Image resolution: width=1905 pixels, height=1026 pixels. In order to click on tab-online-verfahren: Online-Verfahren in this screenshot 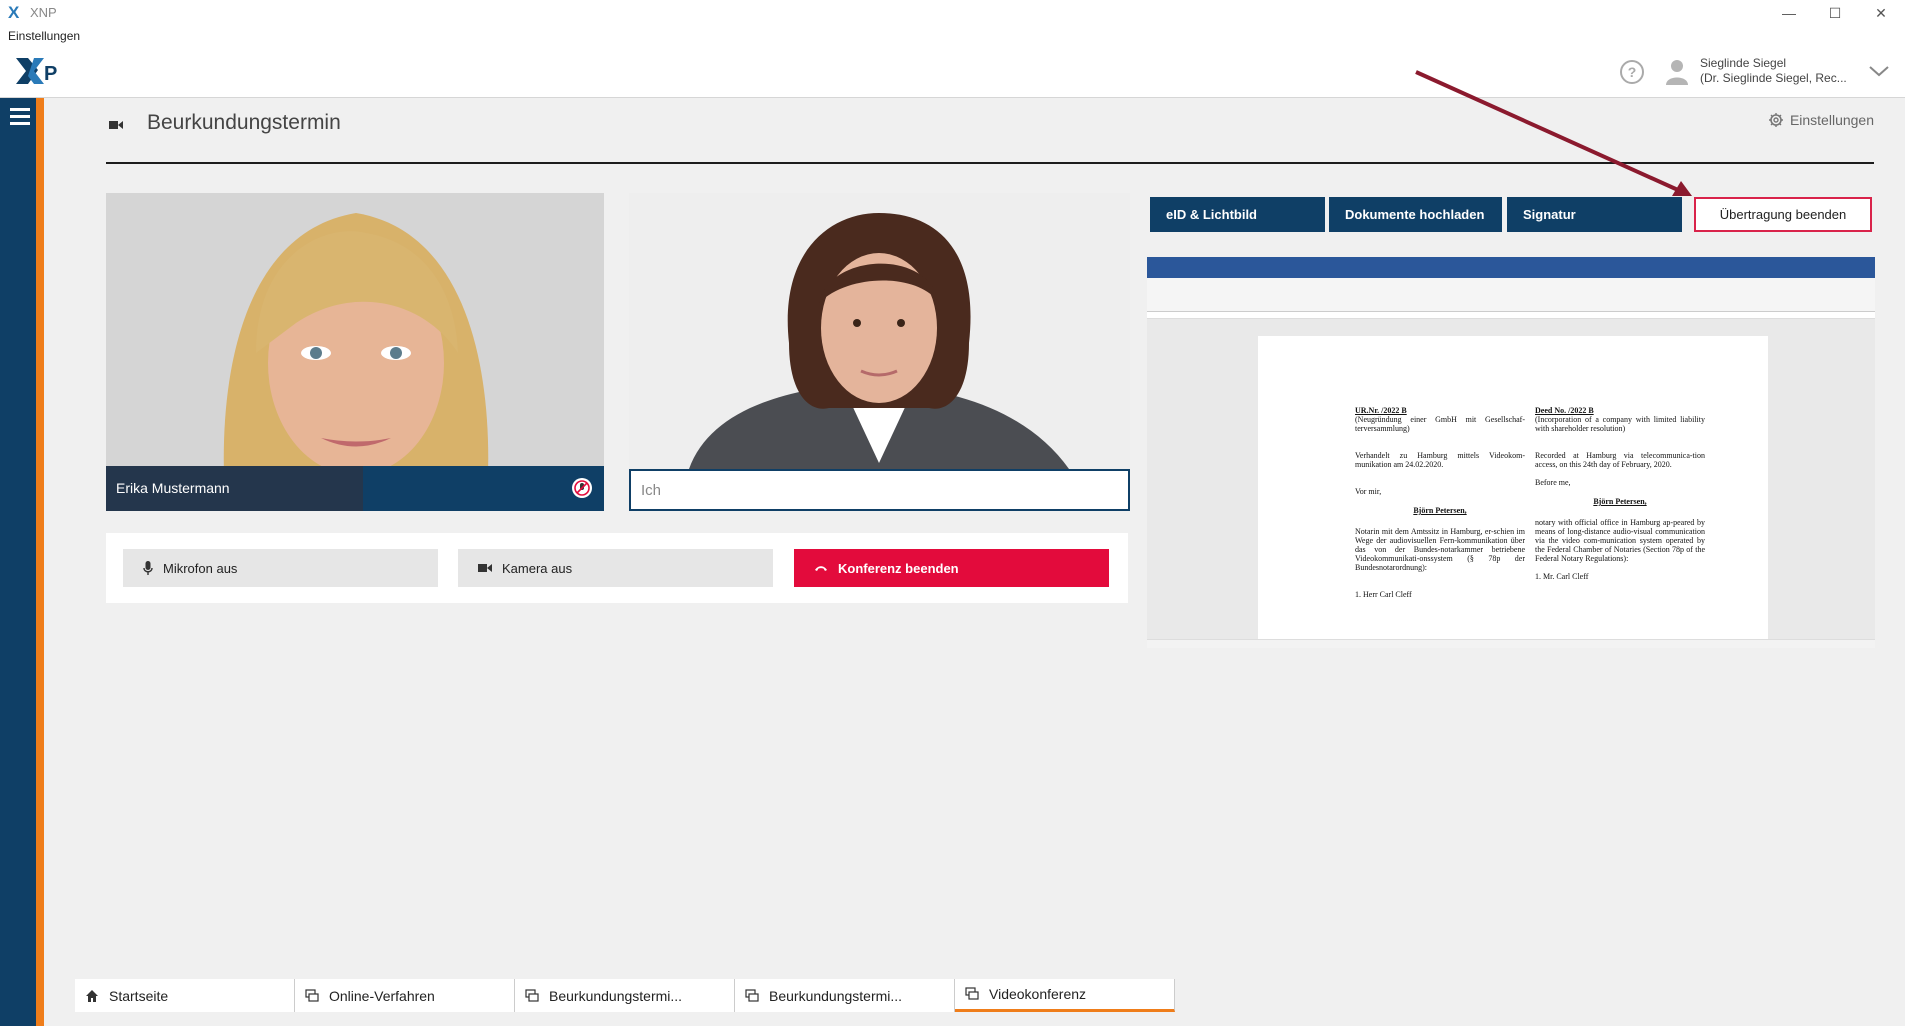, I will do `click(405, 995)`.